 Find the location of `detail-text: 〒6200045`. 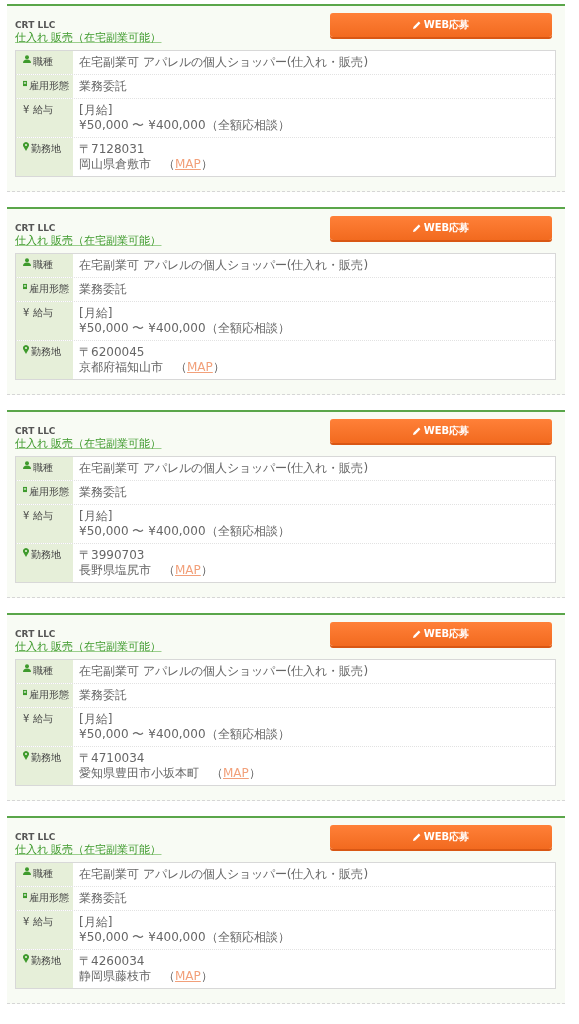

detail-text: 〒6200045 is located at coordinates (112, 352).